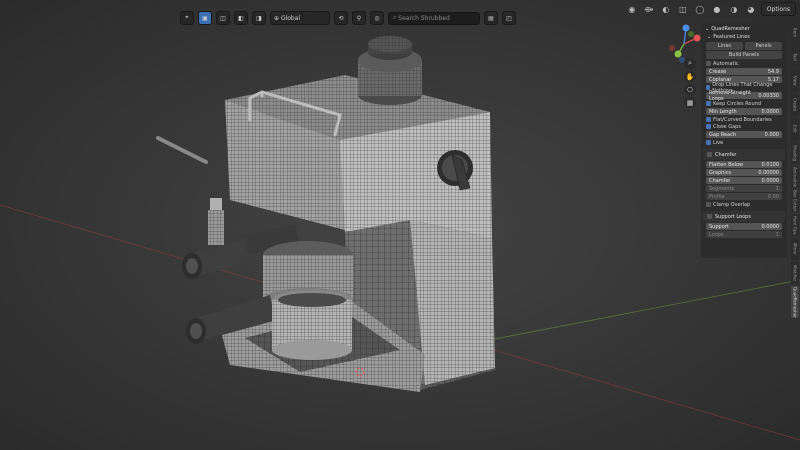 The image size is (800, 450). Describe the element at coordinates (632, 9) in the screenshot. I see `visibility-icon: ◉` at that location.